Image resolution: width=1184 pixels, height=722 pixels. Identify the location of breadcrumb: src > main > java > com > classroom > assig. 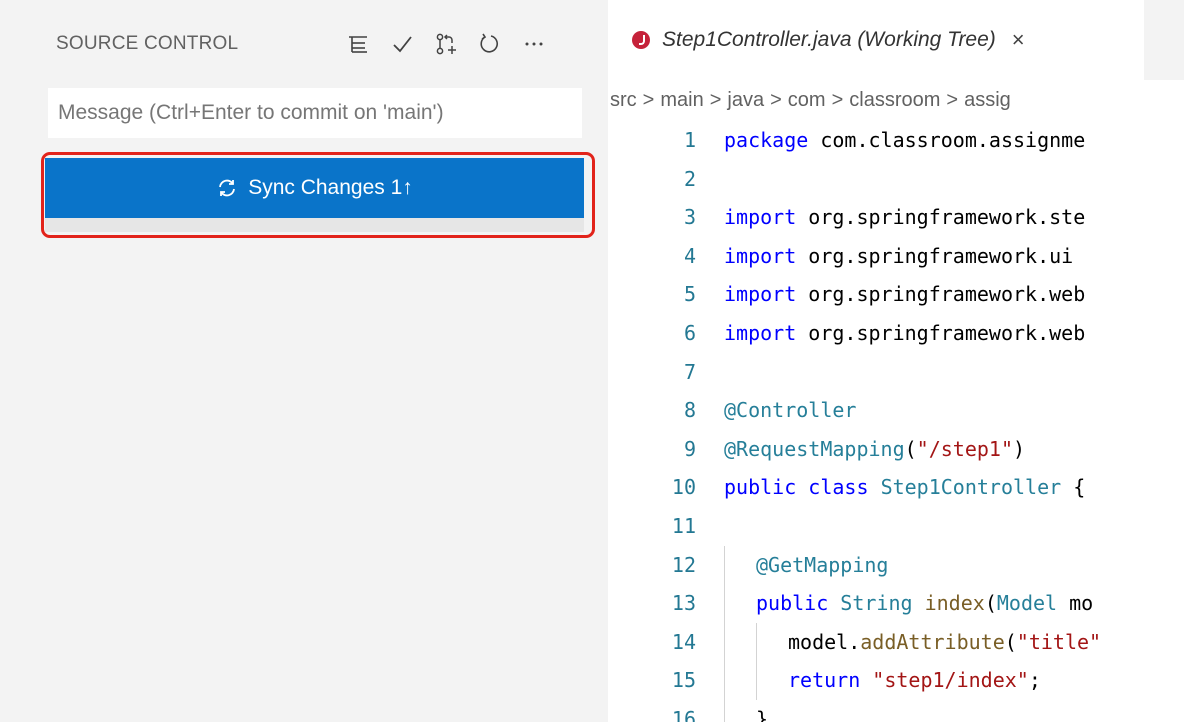
(810, 100).